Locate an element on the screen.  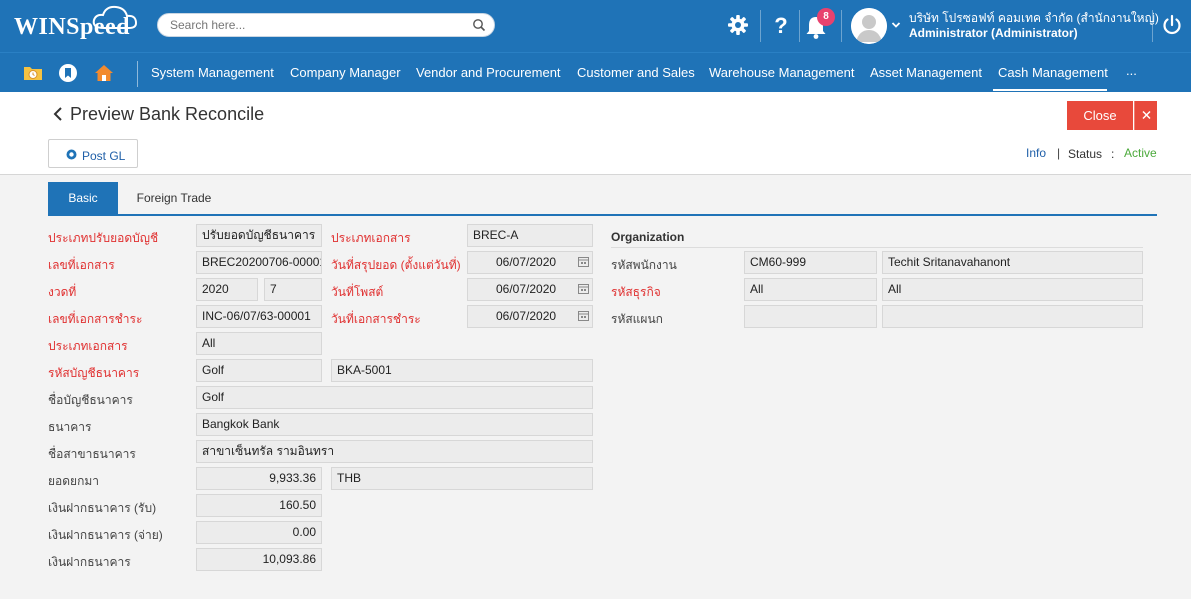
avatar is located at coordinates (869, 26).